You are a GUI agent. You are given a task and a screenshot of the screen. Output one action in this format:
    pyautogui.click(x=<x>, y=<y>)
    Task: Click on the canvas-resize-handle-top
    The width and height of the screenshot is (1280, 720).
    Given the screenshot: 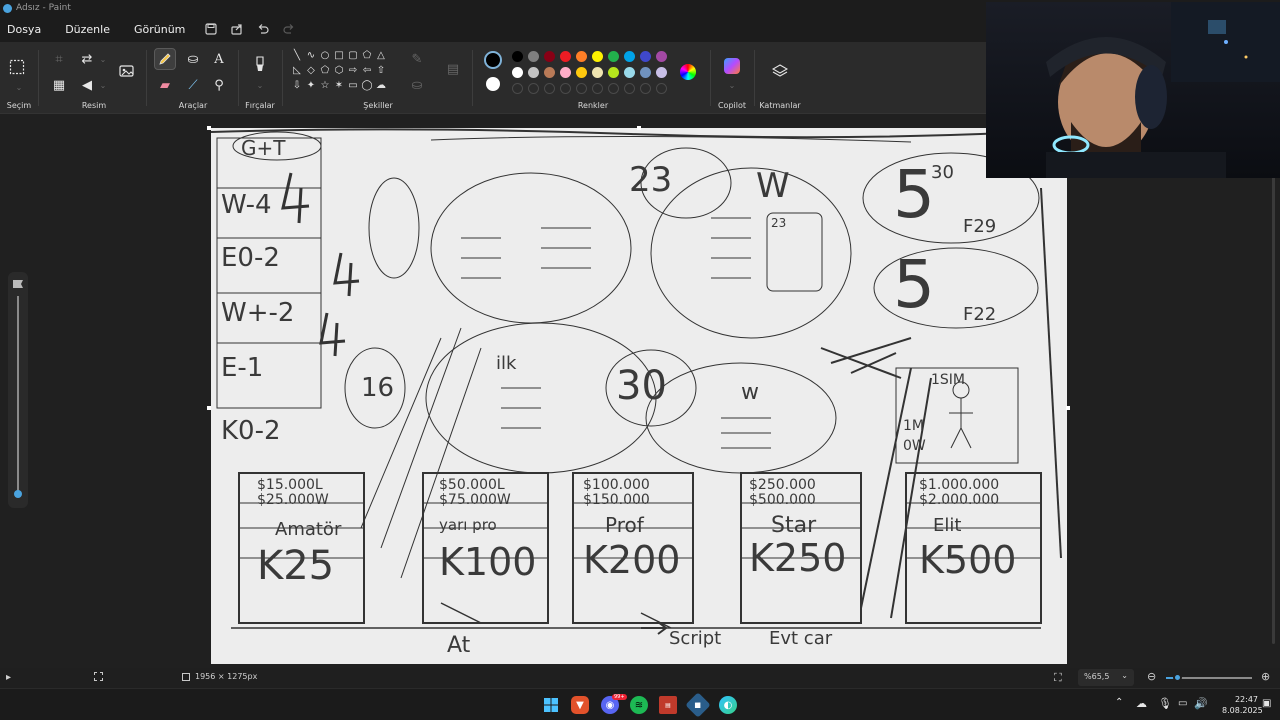 What is the action you would take?
    pyautogui.click(x=639, y=128)
    